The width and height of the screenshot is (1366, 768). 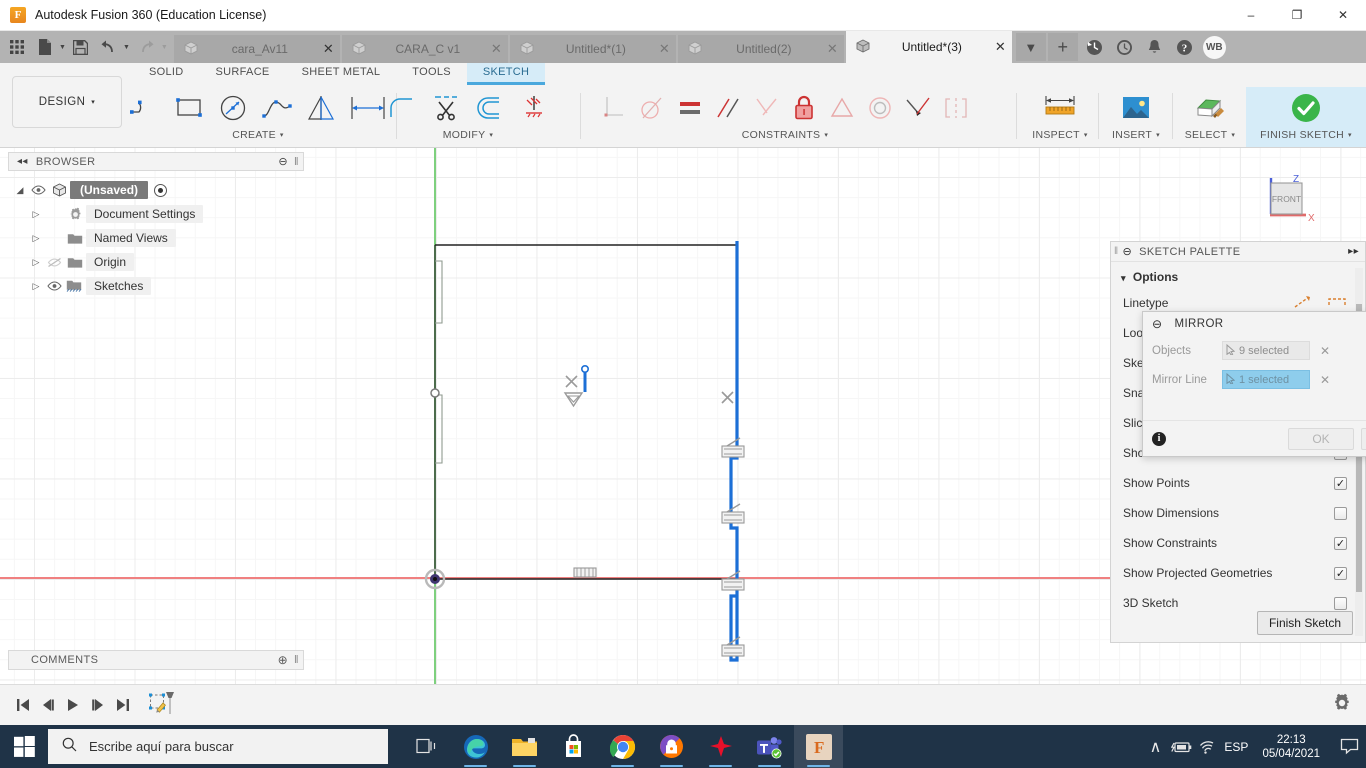 What do you see at coordinates (20, 190) in the screenshot?
I see `expand-arrow-icon: ◢` at bounding box center [20, 190].